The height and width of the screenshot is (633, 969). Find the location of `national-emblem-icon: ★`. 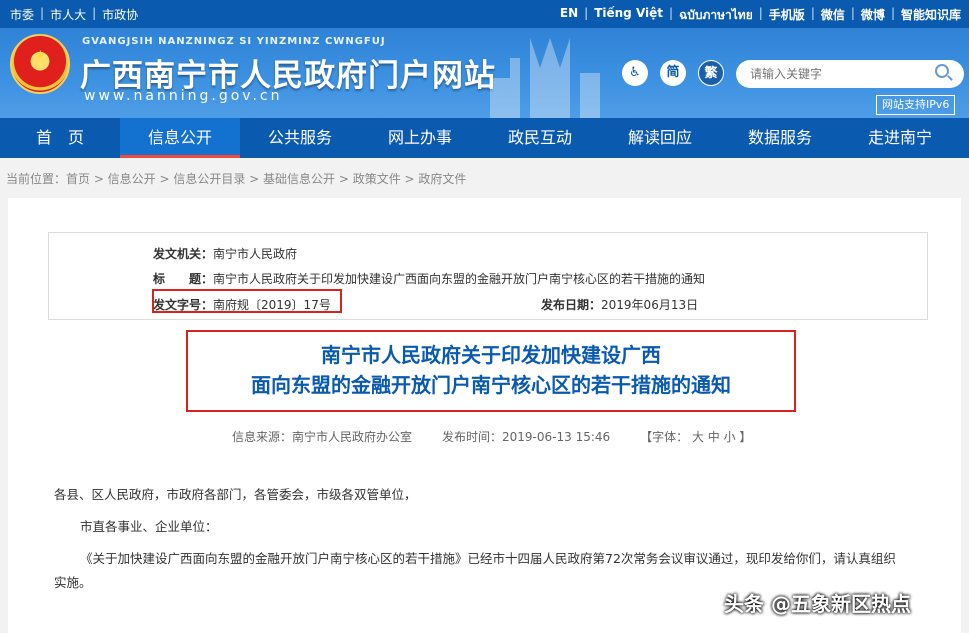

national-emblem-icon: ★ is located at coordinates (40, 64).